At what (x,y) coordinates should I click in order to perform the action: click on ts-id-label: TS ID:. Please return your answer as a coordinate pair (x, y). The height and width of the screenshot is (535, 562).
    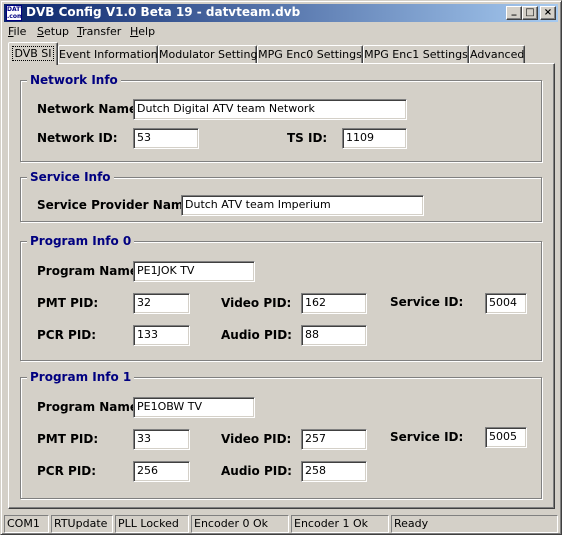
    Looking at the image, I should click on (307, 138).